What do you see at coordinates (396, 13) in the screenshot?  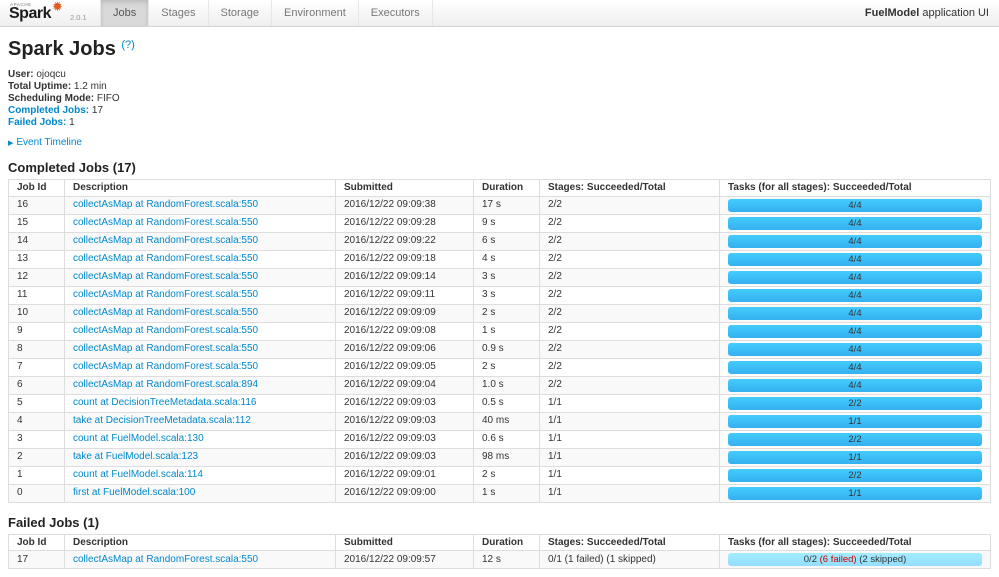 I see `tab-executors: Executors` at bounding box center [396, 13].